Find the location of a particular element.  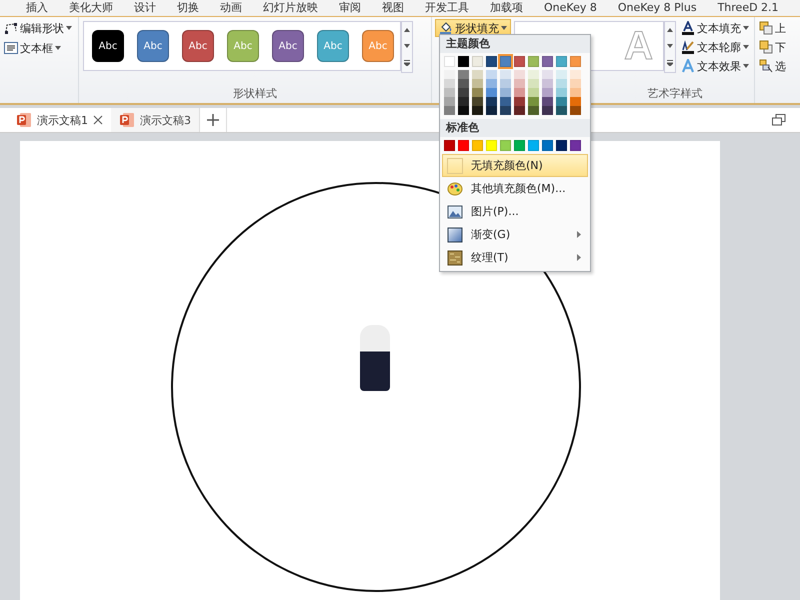

ribbon-tab: OneKey 8 Plus is located at coordinates (657, 8).